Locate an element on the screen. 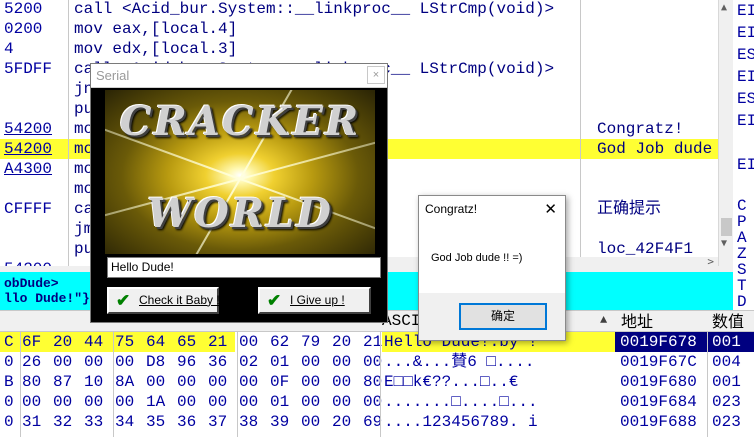 Image resolution: width=754 pixels, height=437 pixels. give-up-button: ✔ I Give up ! is located at coordinates (314, 300).